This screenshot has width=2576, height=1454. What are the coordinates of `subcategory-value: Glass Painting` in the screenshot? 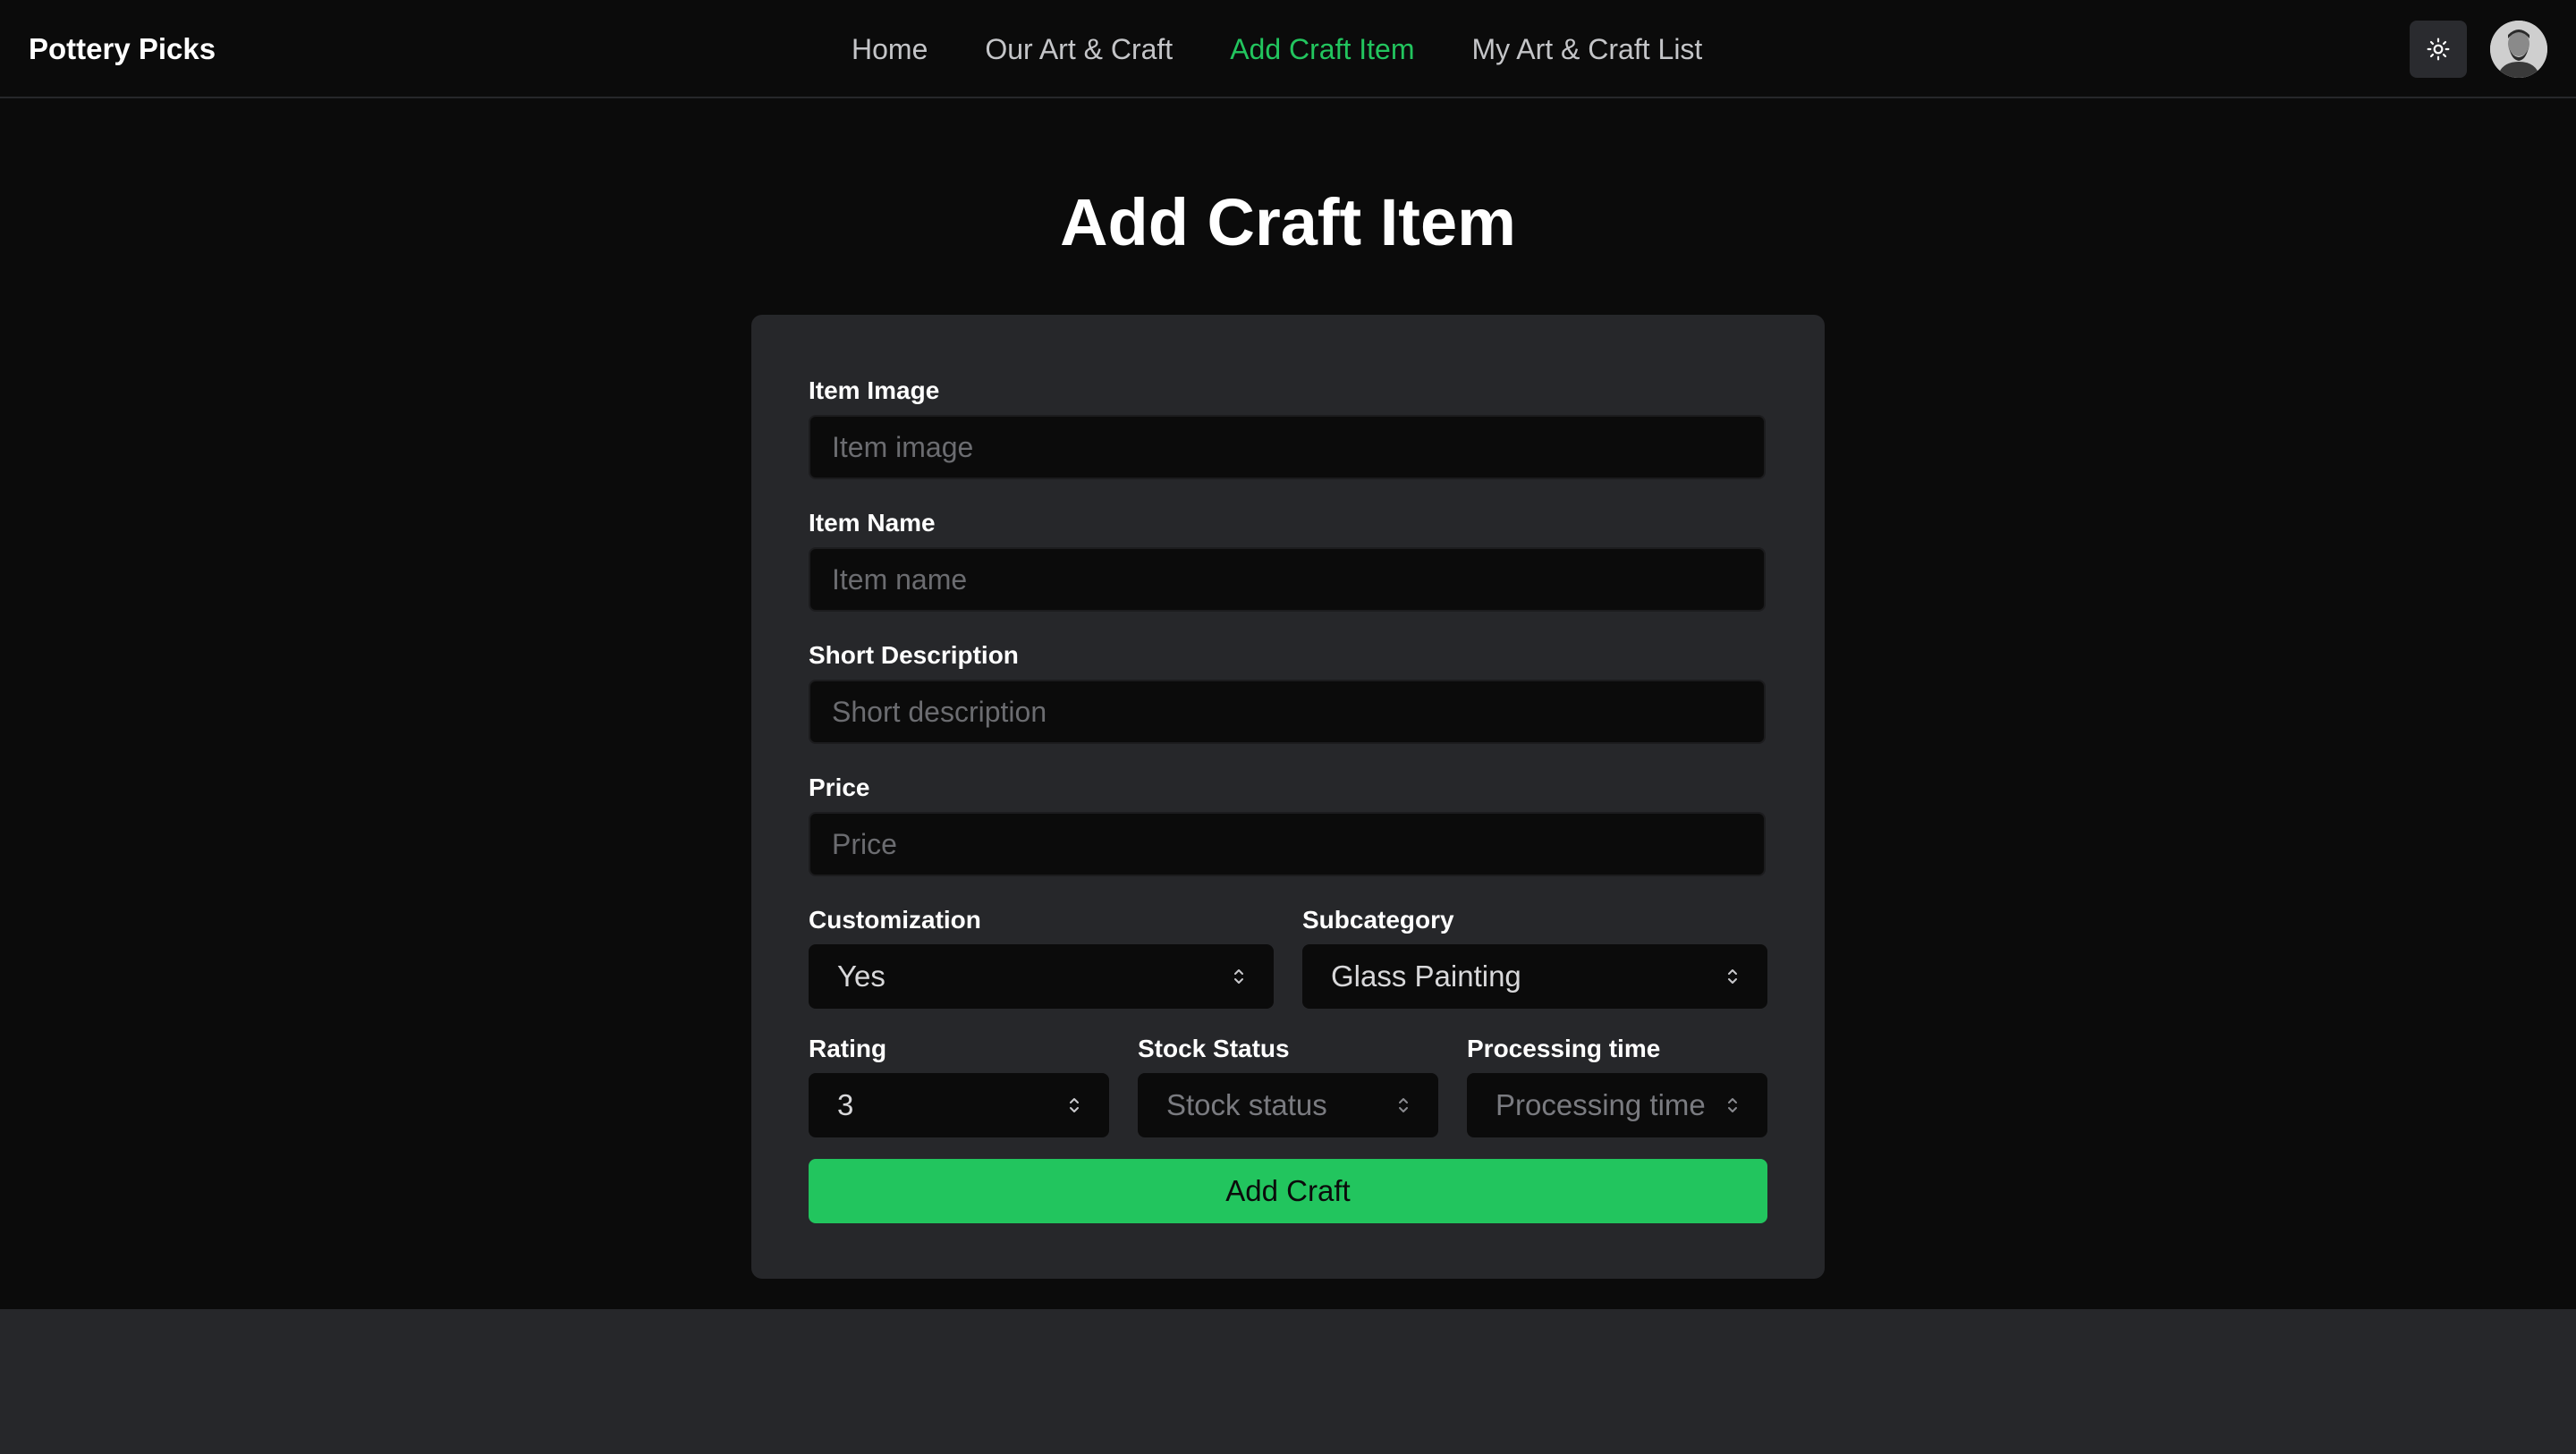 It's located at (1426, 976).